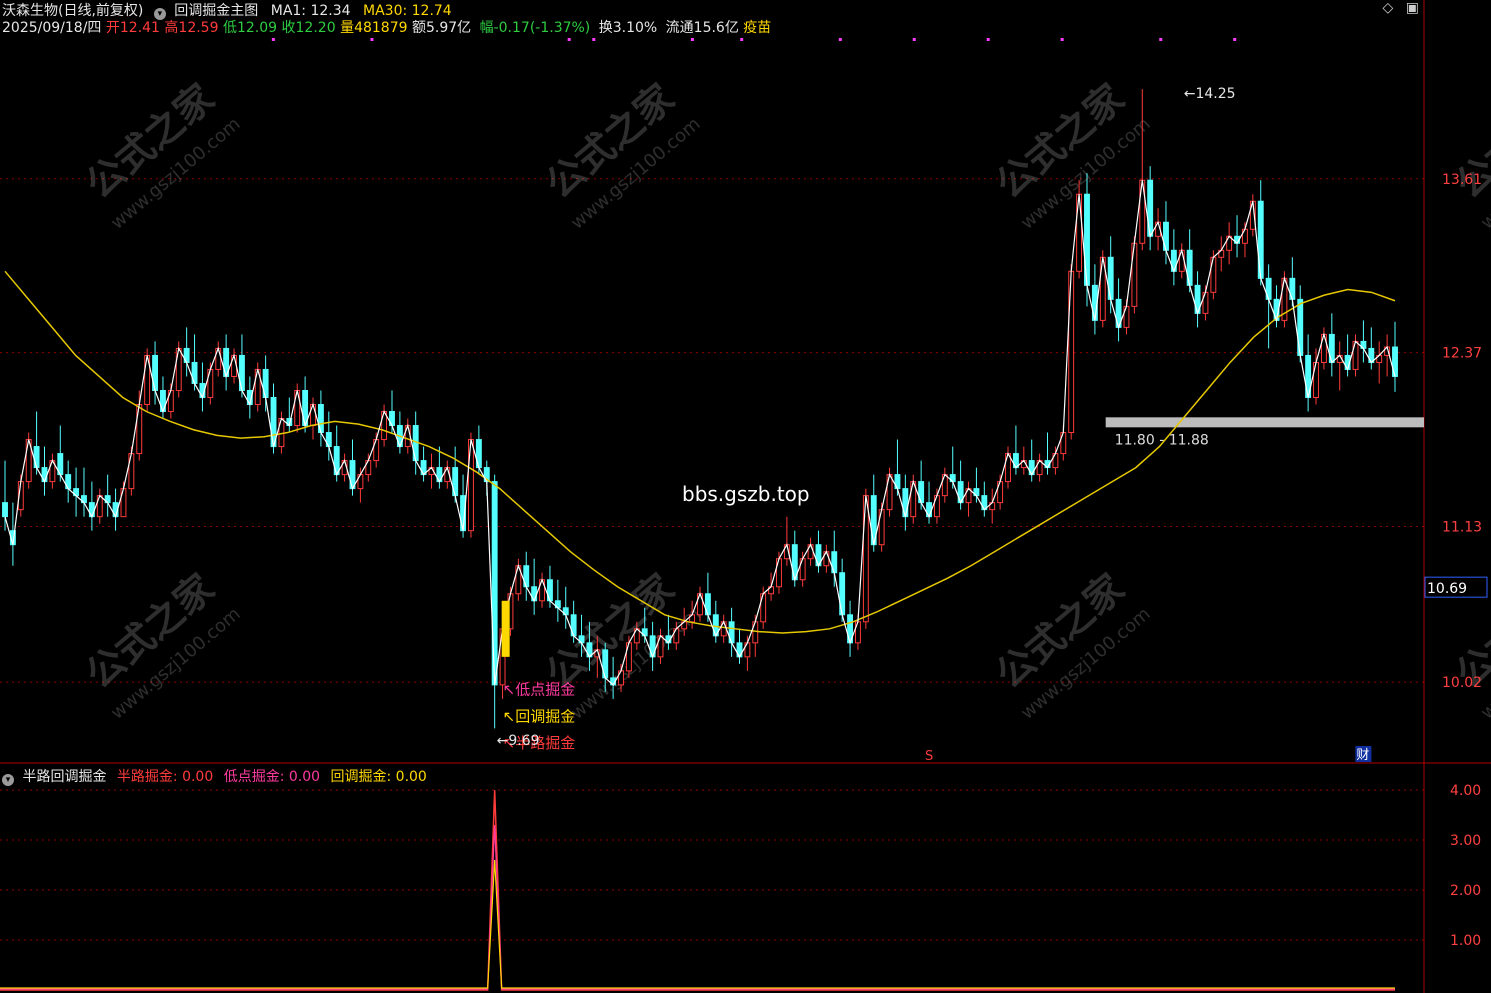 The width and height of the screenshot is (1491, 993). What do you see at coordinates (1447, 589) in the screenshot?
I see `current-price-label: 10.69` at bounding box center [1447, 589].